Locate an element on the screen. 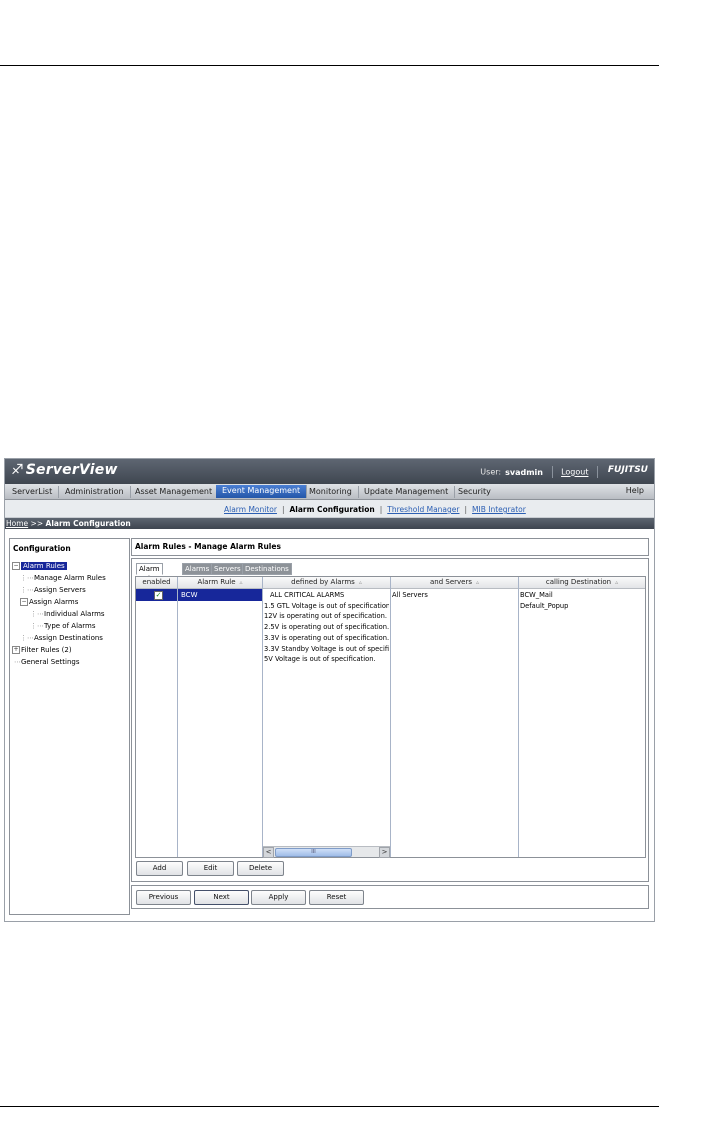 The image size is (719, 1138). fujitsu-logo: FUJITSU is located at coordinates (627, 470).